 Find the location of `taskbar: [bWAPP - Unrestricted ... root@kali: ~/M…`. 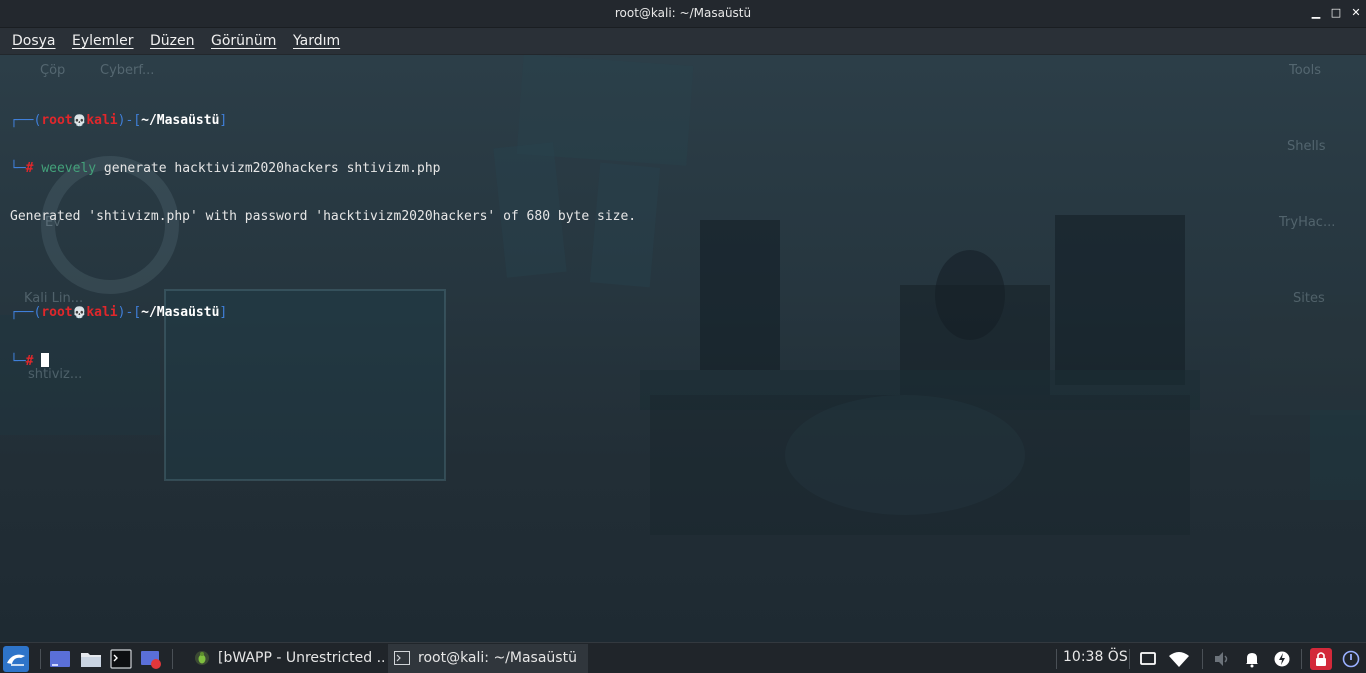

taskbar: [bWAPP - Unrestricted ... root@kali: ~/M… is located at coordinates (683, 657).